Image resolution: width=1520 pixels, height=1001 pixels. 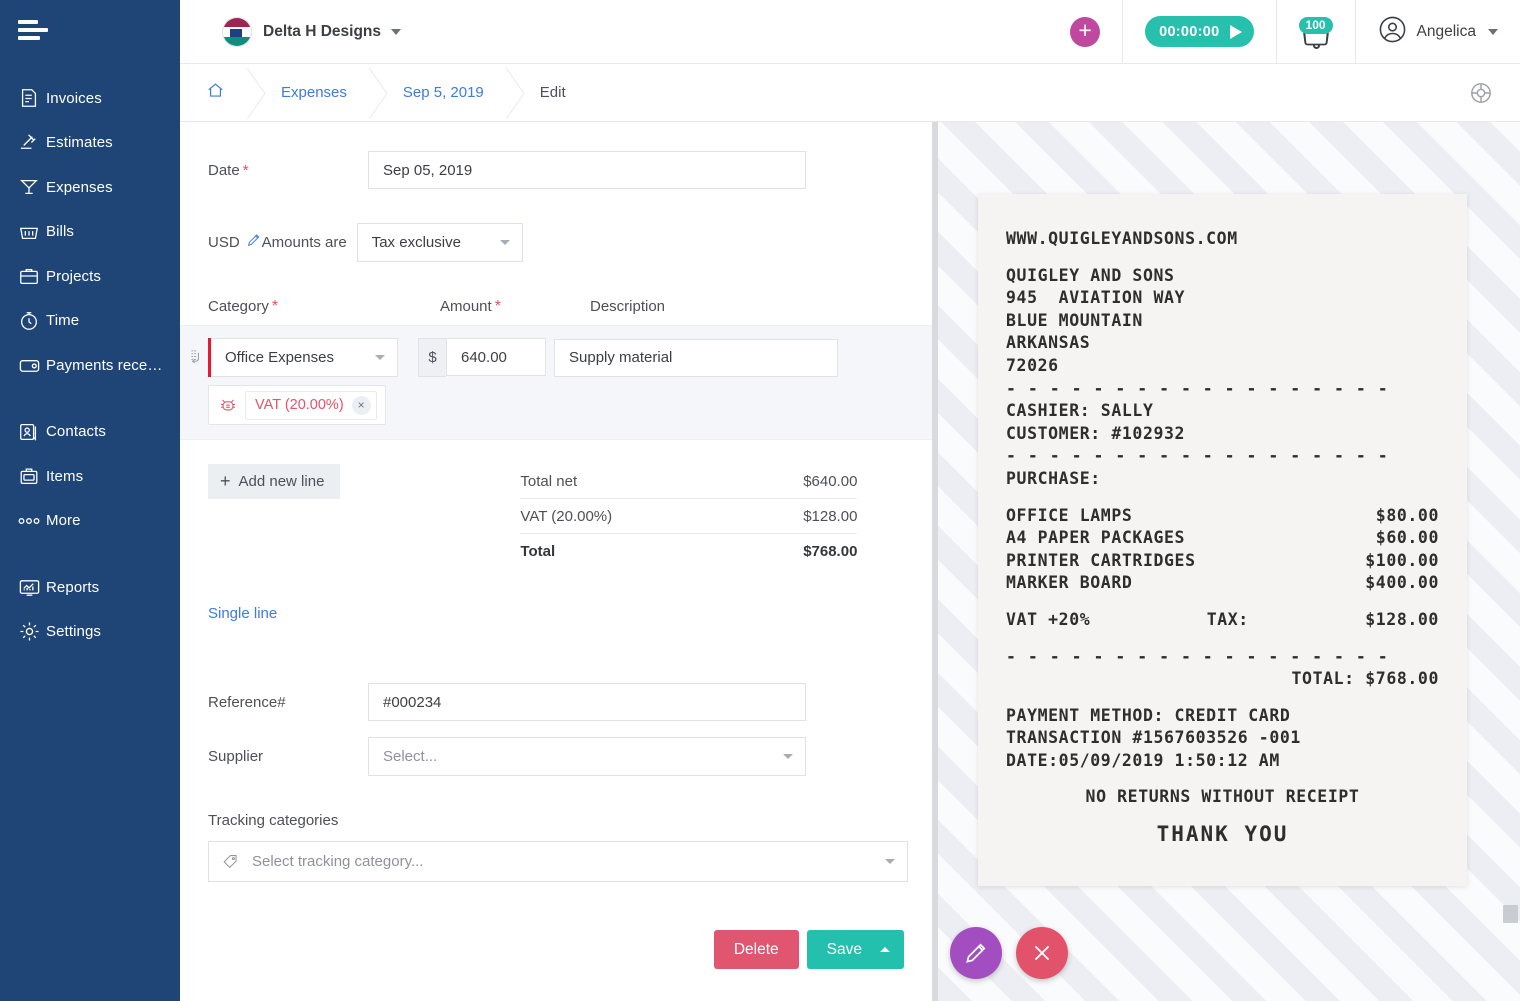 What do you see at coordinates (1315, 25) in the screenshot?
I see `notification-badge: 100` at bounding box center [1315, 25].